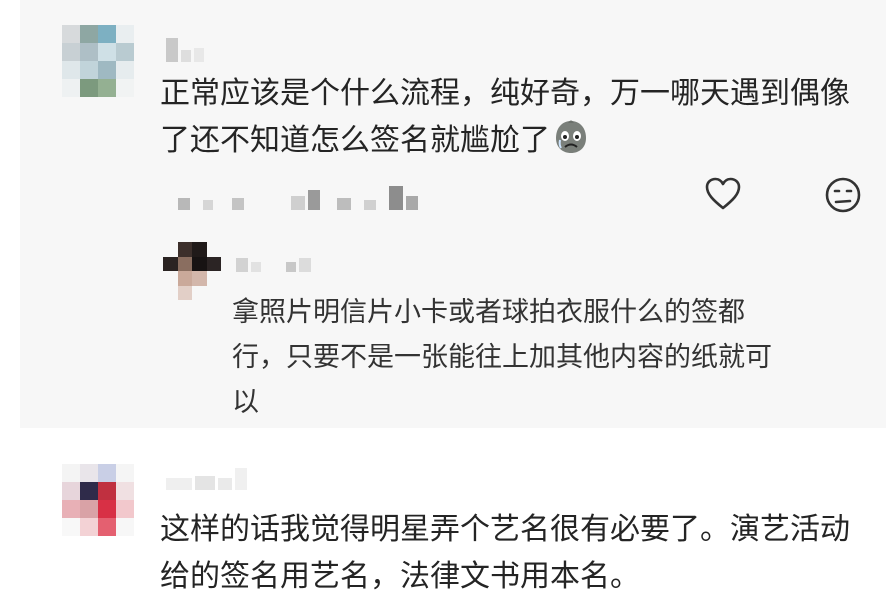  What do you see at coordinates (192, 271) in the screenshot?
I see `reply-avatar` at bounding box center [192, 271].